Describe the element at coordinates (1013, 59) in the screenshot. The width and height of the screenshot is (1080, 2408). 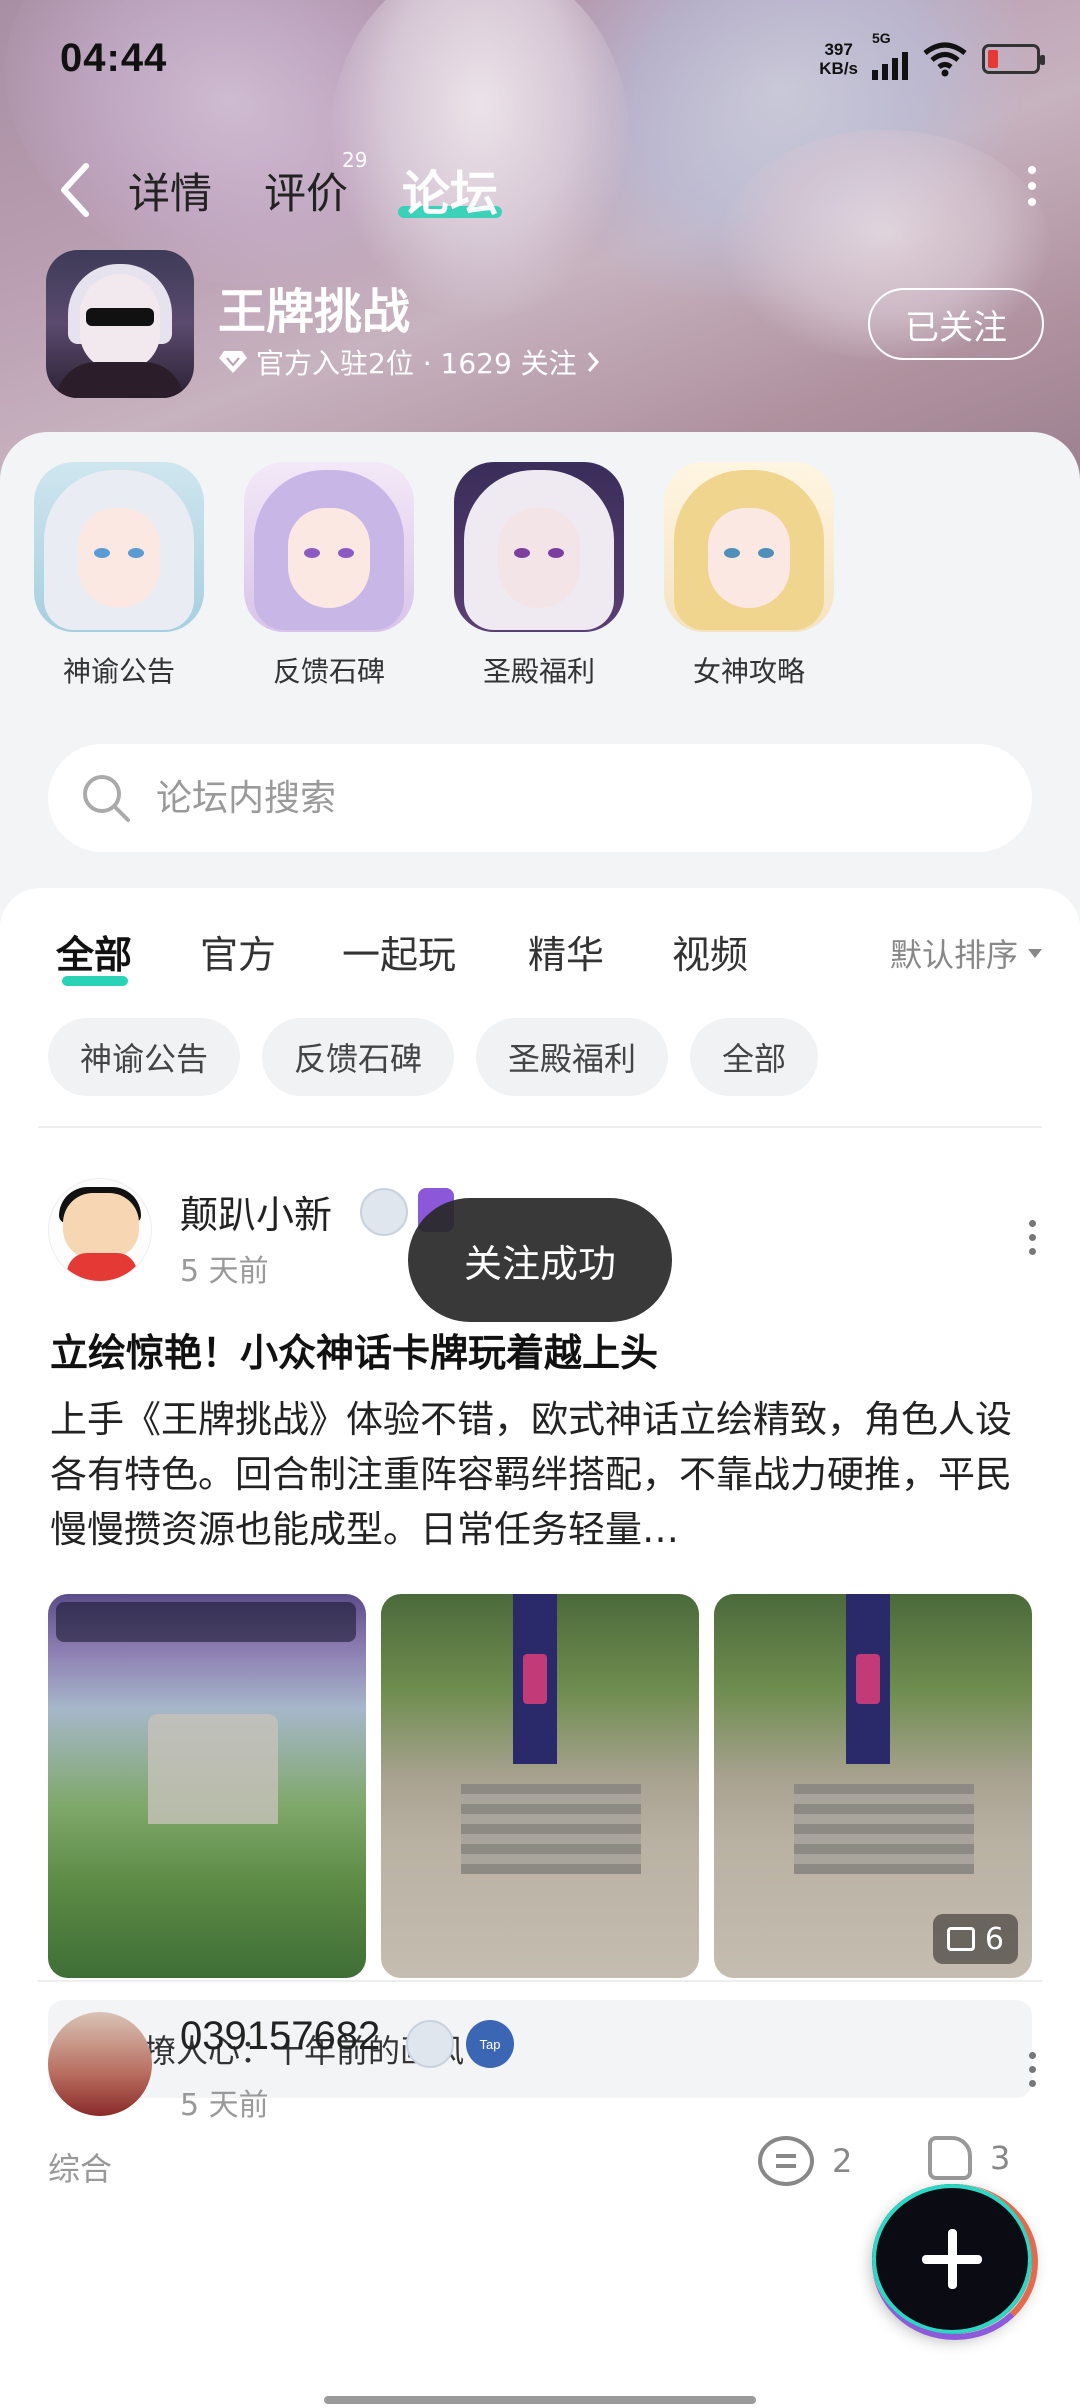
I see `battery-icon` at that location.